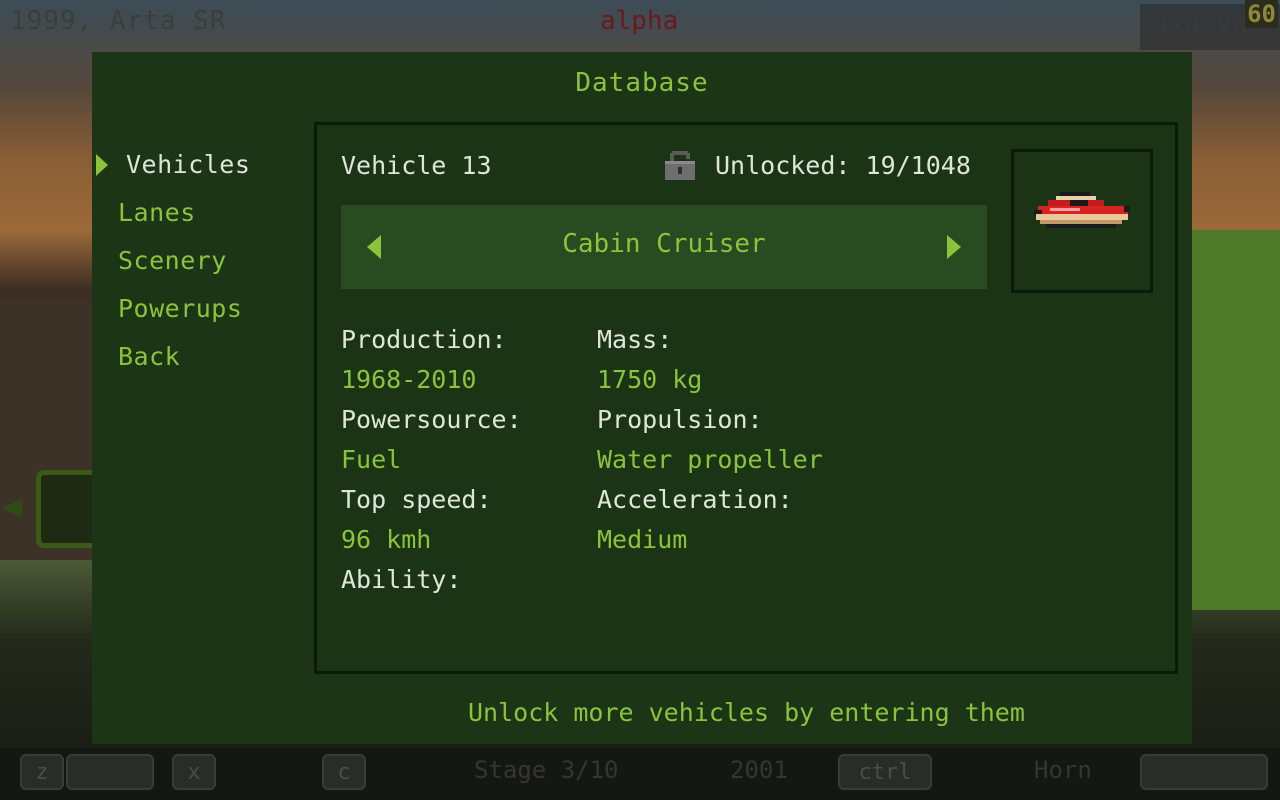 The image size is (1280, 800). I want to click on menu-item-scenery: Scenery, so click(172, 260).